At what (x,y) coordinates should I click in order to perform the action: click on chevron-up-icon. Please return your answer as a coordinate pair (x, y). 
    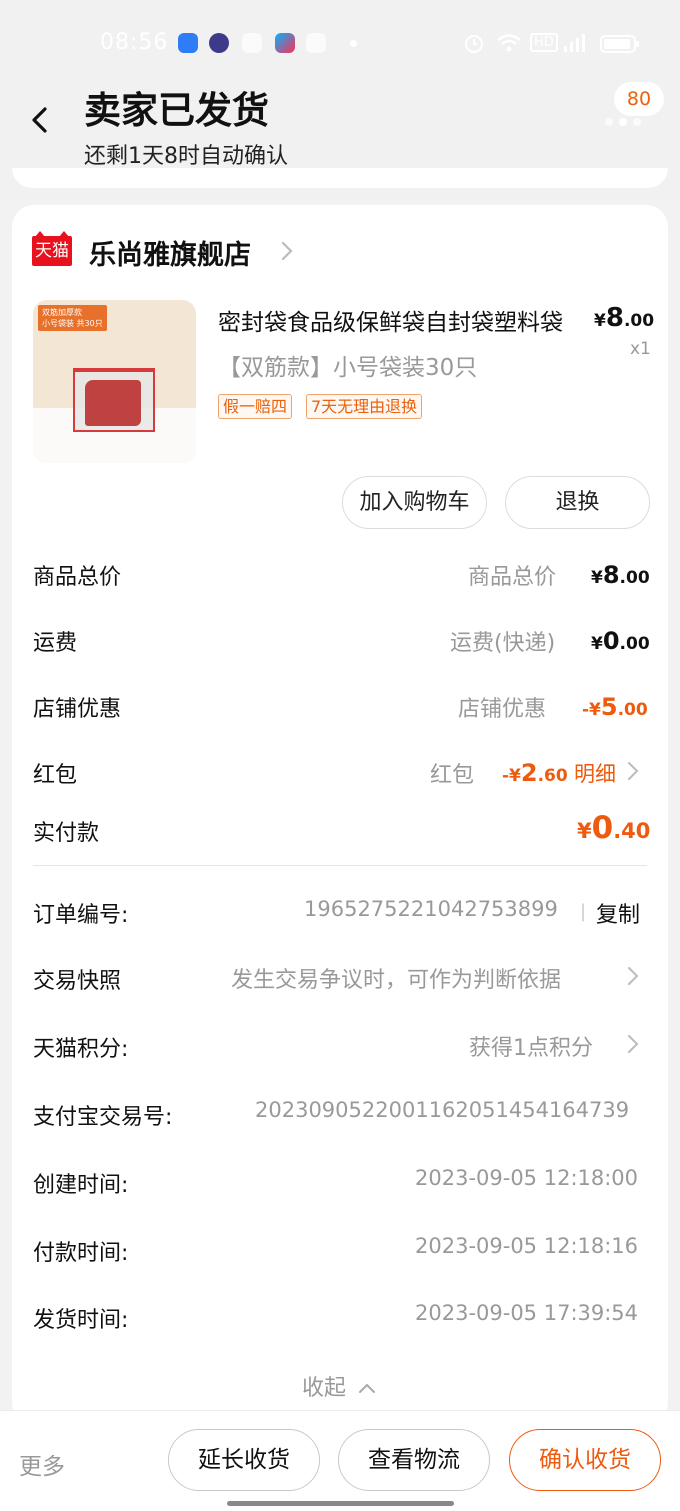
    Looking at the image, I should click on (367, 1388).